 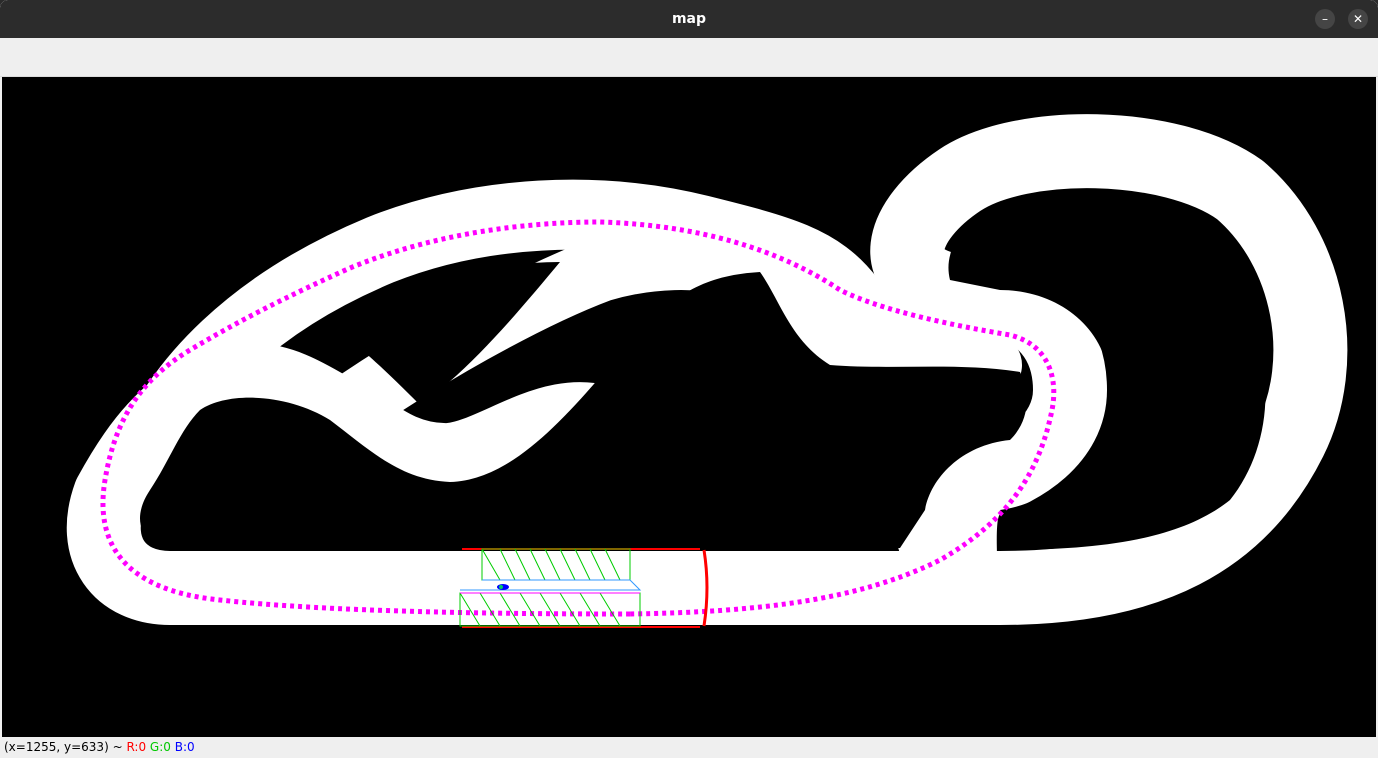 I want to click on title-bar: map – ✕, so click(x=689, y=19).